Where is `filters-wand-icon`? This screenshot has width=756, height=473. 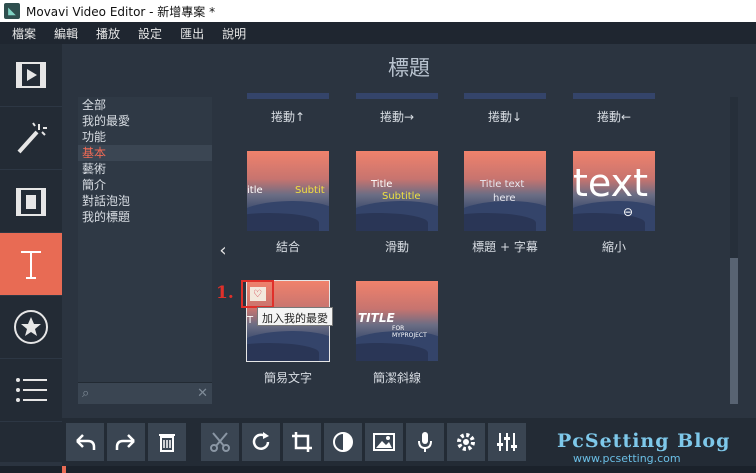
filters-wand-icon is located at coordinates (32, 138).